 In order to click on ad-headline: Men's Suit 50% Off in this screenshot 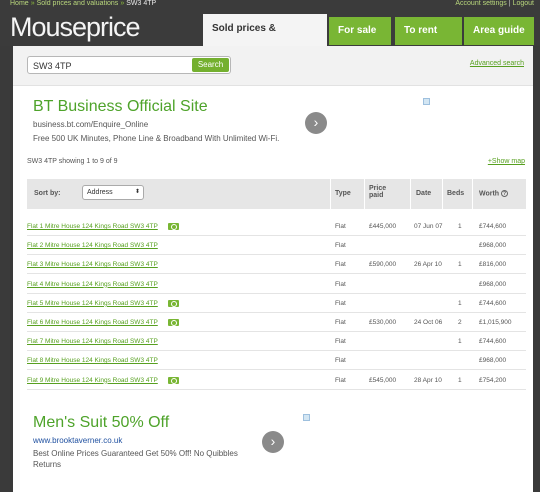, I will do `click(235, 423)`.